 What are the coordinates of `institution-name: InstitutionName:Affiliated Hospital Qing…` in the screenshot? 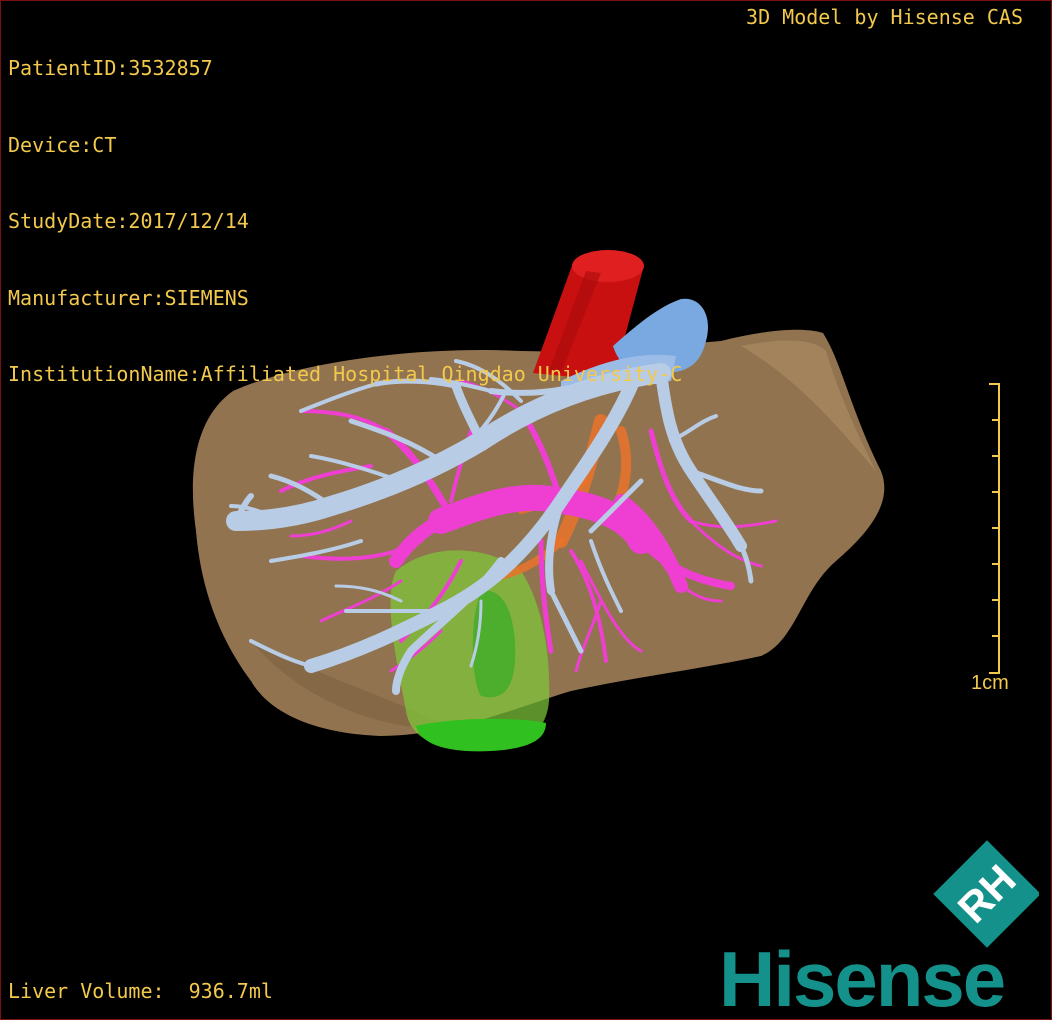 It's located at (345, 374).